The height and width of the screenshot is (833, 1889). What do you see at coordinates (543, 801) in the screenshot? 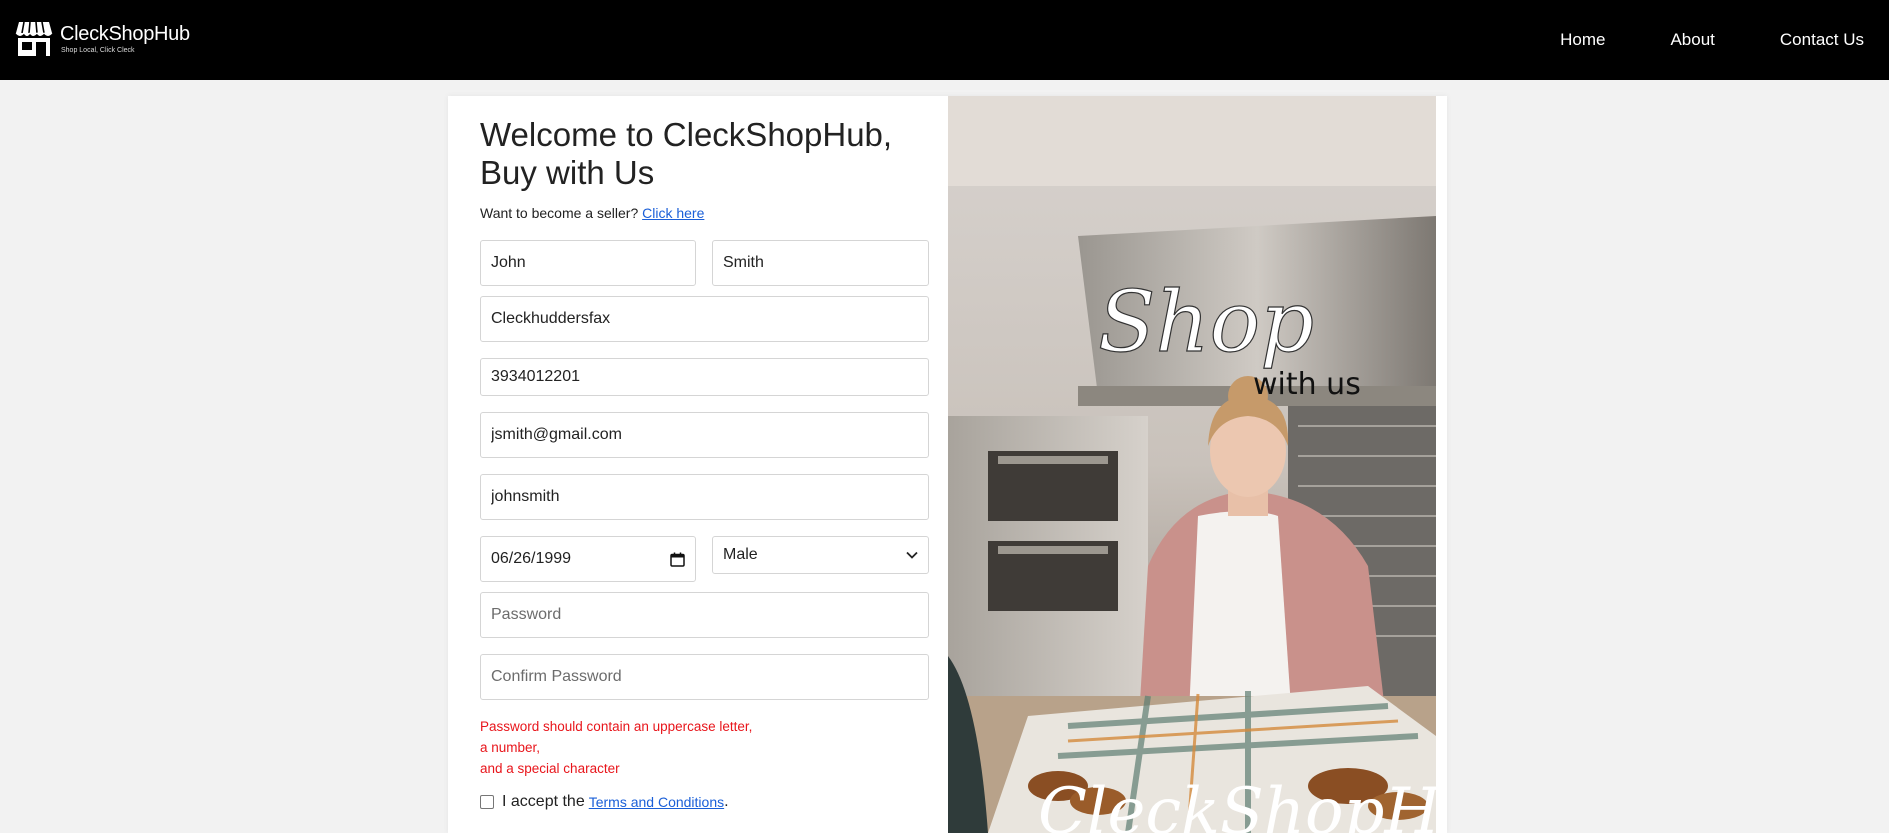
I see `terms-text: I accept the` at bounding box center [543, 801].